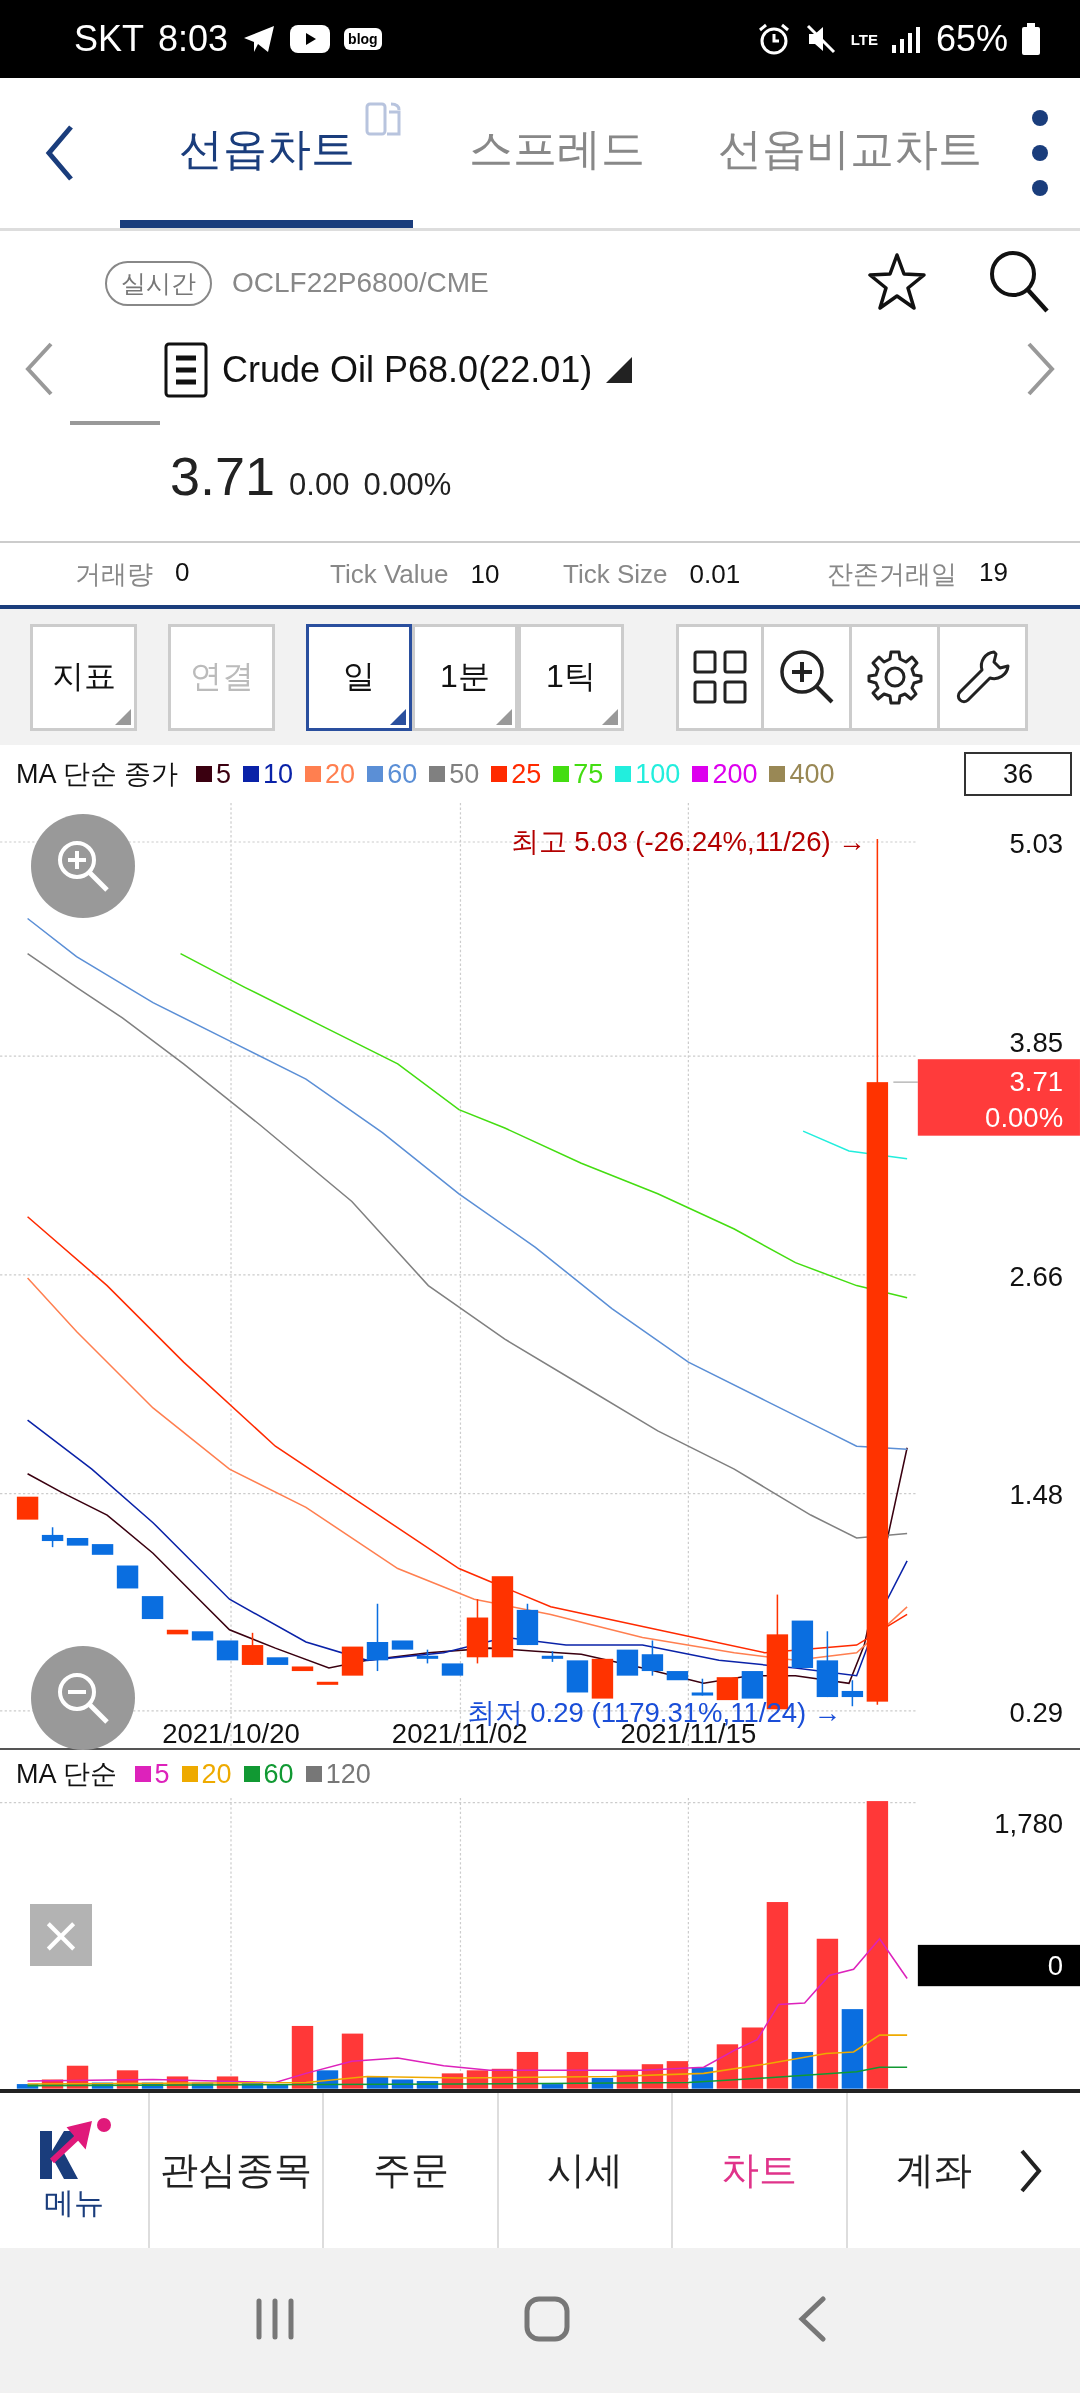 The width and height of the screenshot is (1080, 2400). What do you see at coordinates (384, 120) in the screenshot?
I see `phone-rotate-icon` at bounding box center [384, 120].